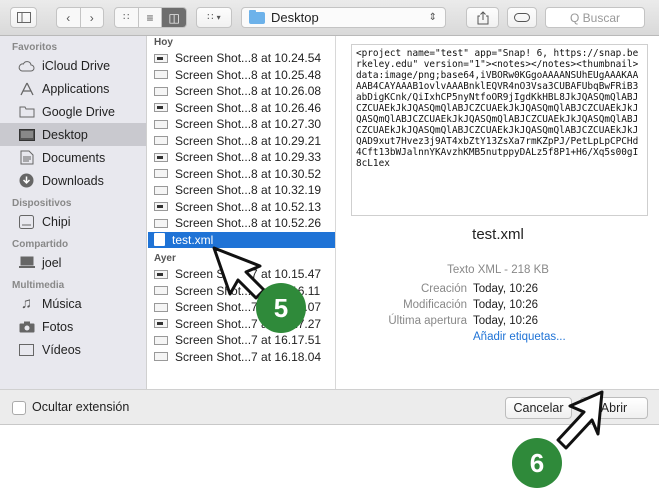 The height and width of the screenshot is (493, 659). I want to click on list-view-button: ≡, so click(151, 17).